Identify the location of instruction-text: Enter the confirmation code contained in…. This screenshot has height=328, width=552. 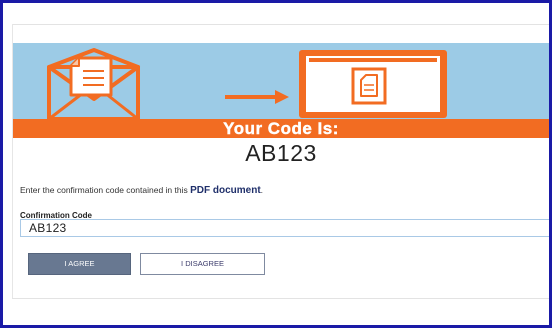
(141, 190).